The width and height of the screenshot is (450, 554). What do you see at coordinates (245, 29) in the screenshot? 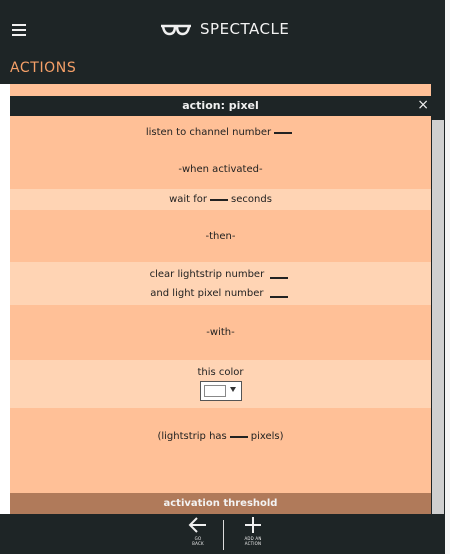
I see `brand-name: SPECTACLE` at bounding box center [245, 29].